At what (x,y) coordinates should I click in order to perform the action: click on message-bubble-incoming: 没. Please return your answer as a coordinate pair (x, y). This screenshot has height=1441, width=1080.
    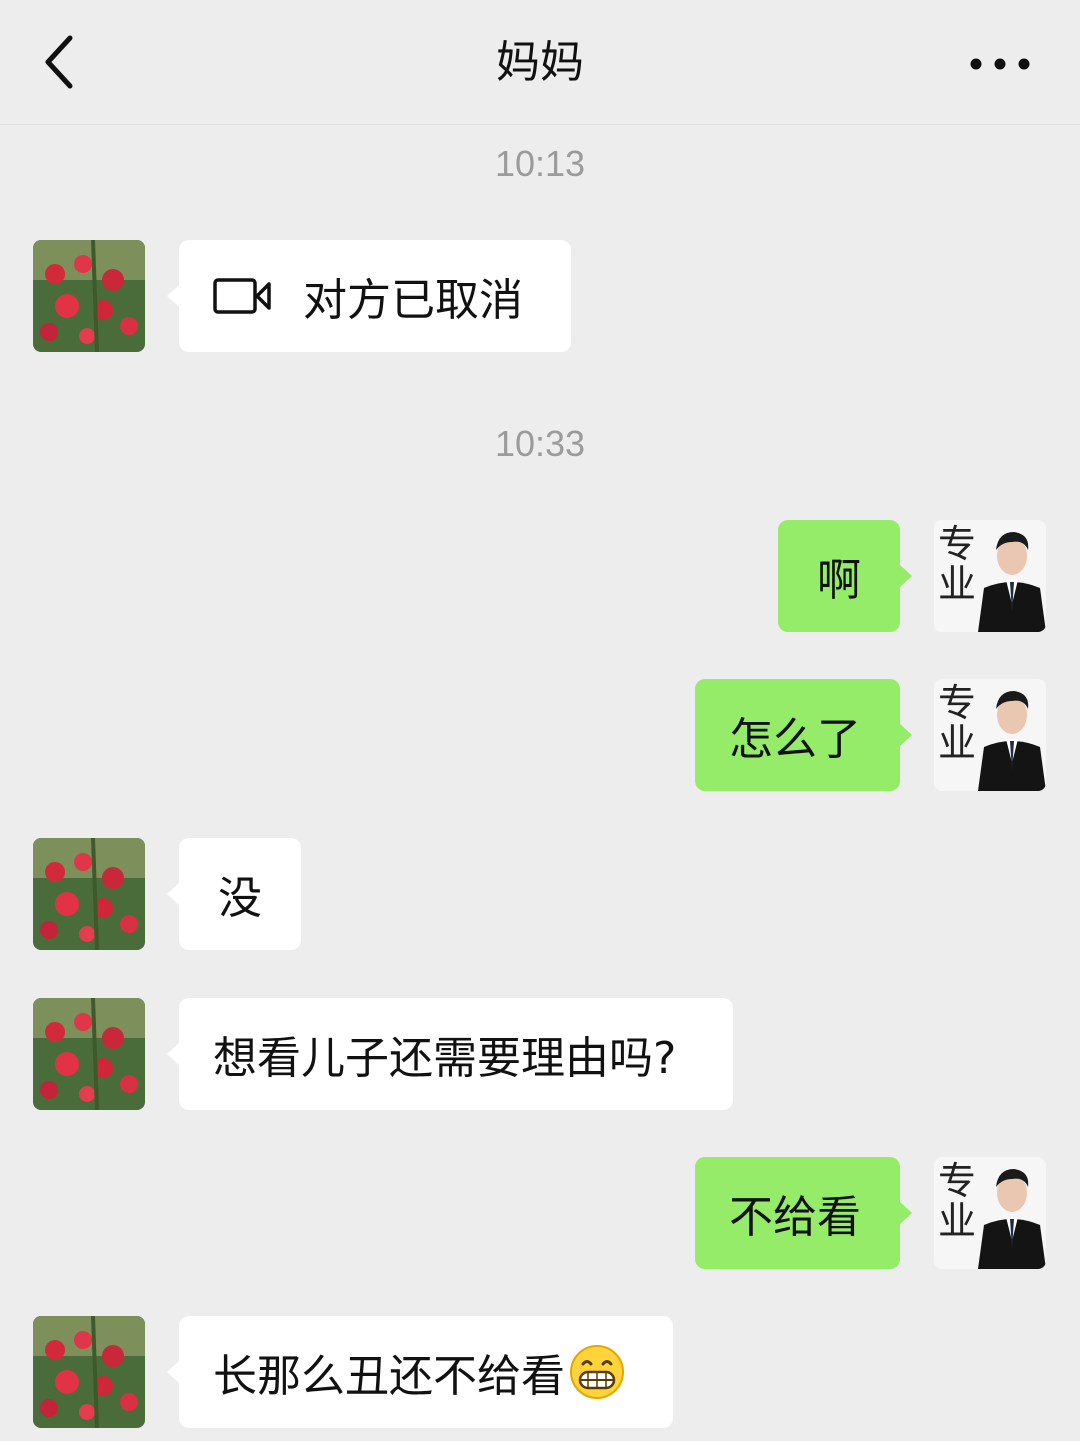
    Looking at the image, I should click on (234, 894).